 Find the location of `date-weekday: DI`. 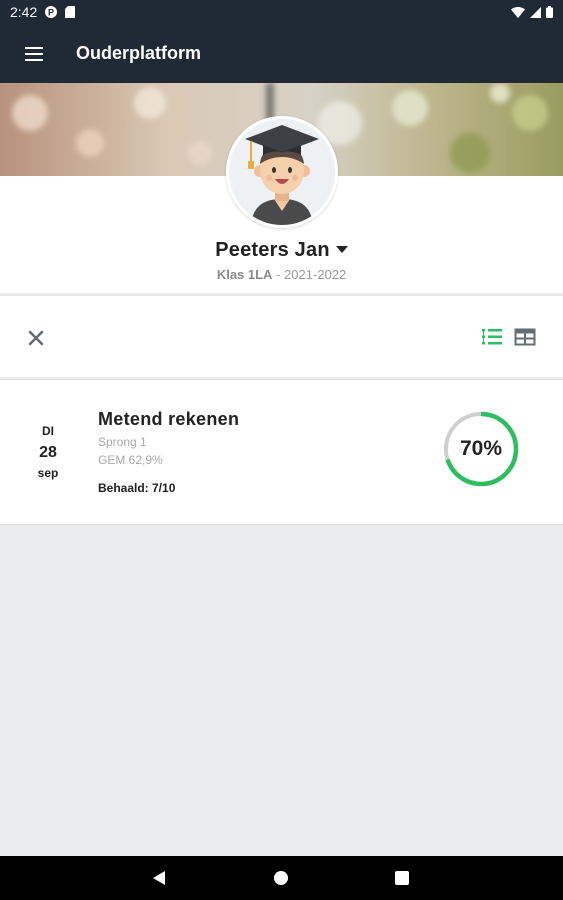

date-weekday: DI is located at coordinates (48, 431).